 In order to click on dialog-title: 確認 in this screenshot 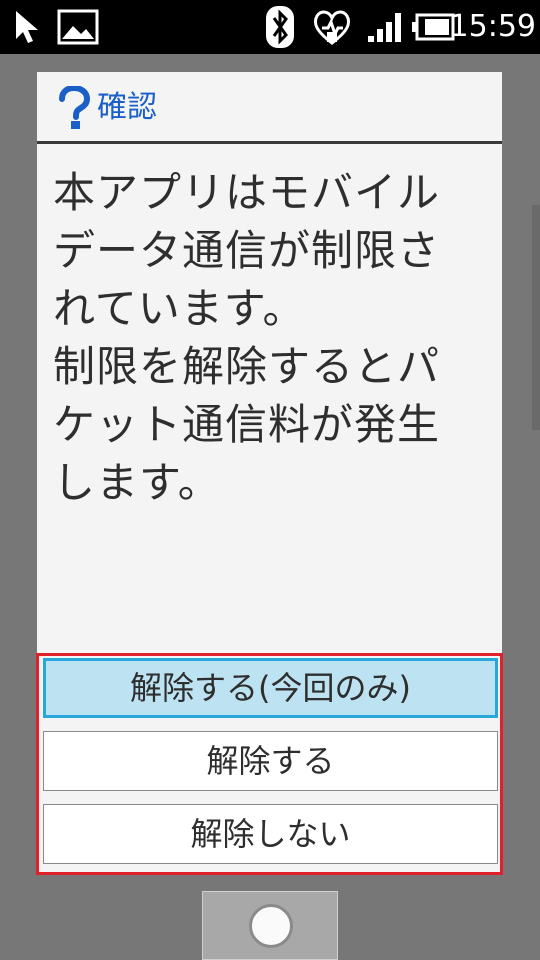, I will do `click(127, 107)`.